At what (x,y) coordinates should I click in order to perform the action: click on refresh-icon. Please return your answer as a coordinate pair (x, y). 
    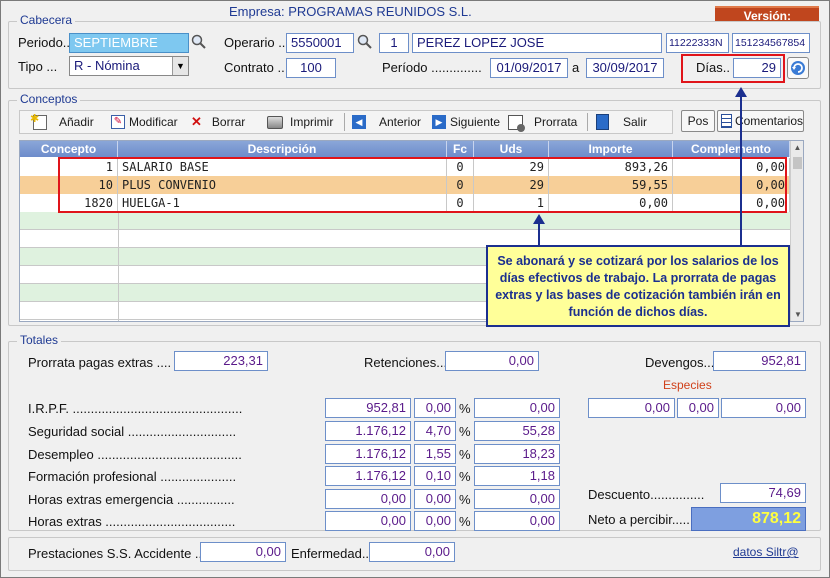
    Looking at the image, I should click on (798, 68).